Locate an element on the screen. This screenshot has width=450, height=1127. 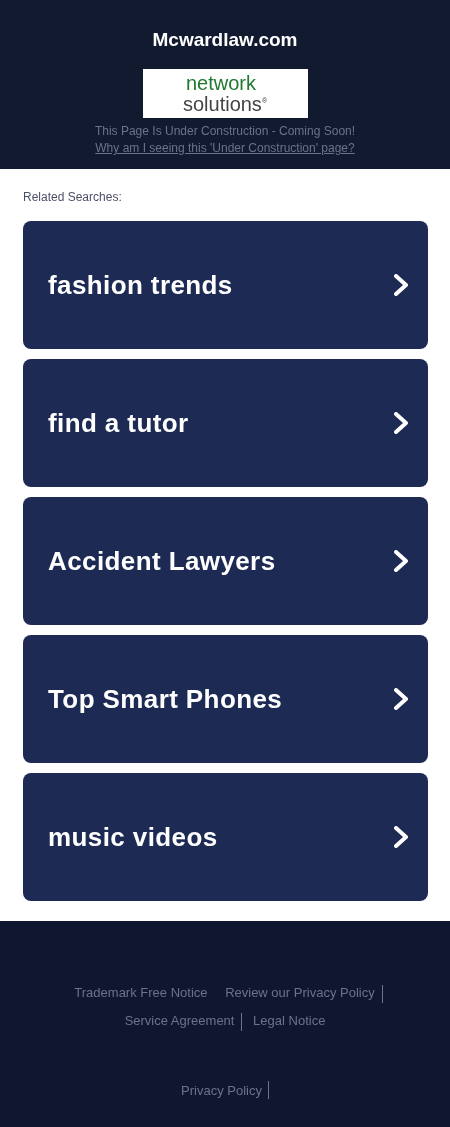
site-title: Mcwardlaw.com is located at coordinates (225, 40).